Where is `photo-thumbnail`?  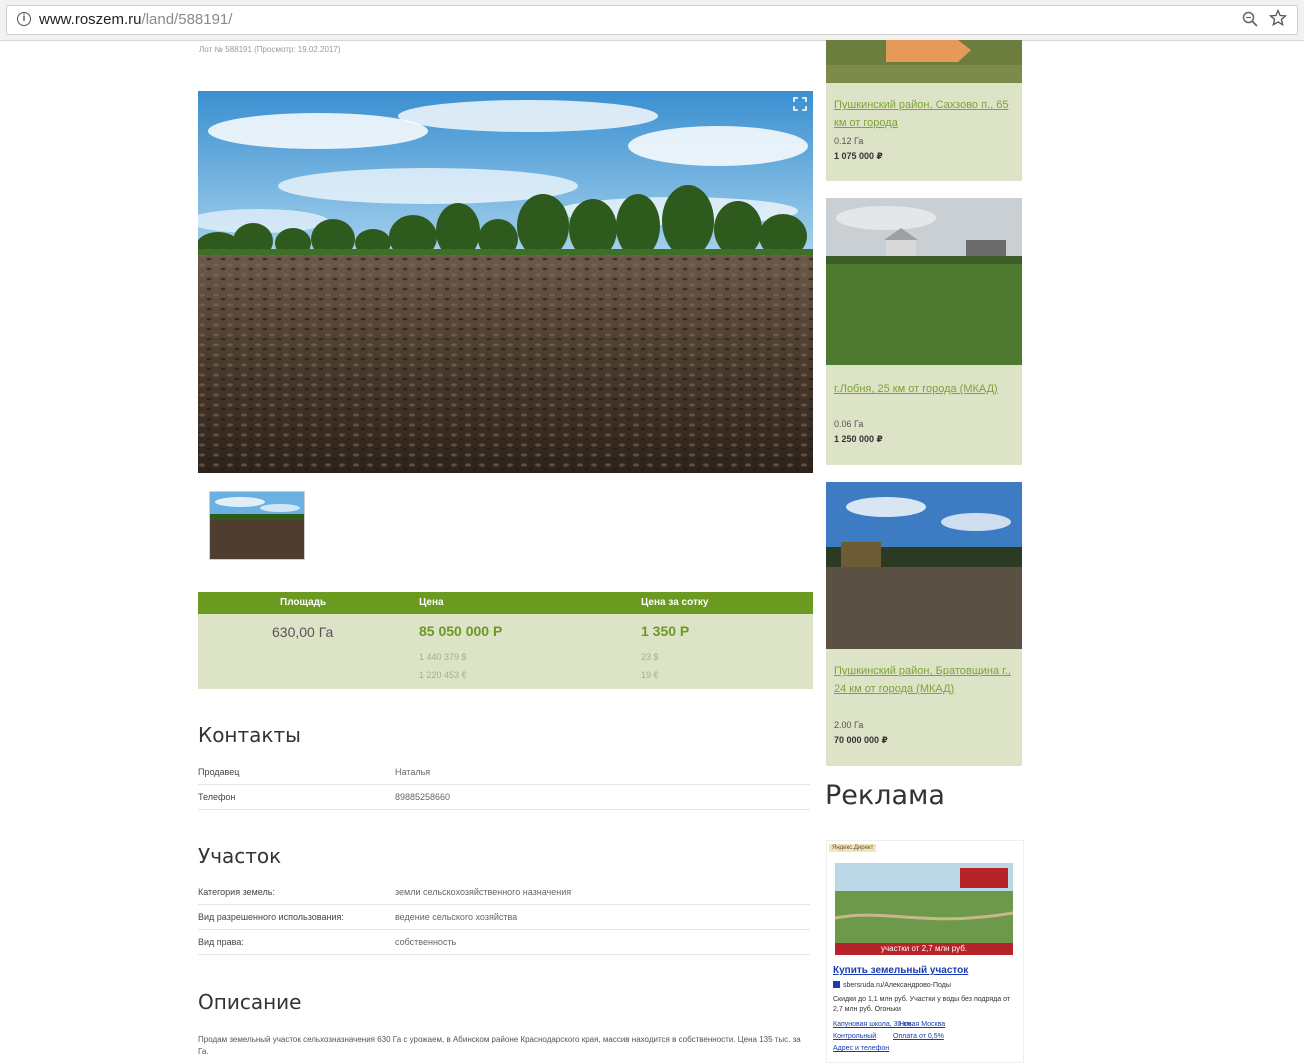
photo-thumbnail is located at coordinates (257, 525).